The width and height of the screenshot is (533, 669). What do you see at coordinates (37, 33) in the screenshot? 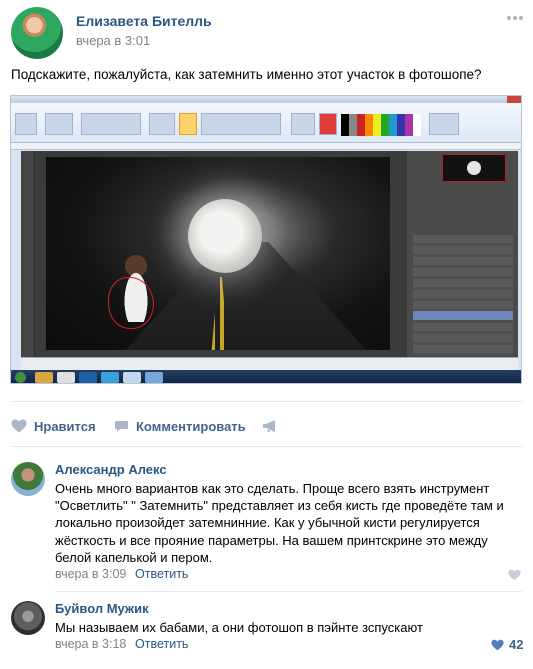
I see `author-avatar` at bounding box center [37, 33].